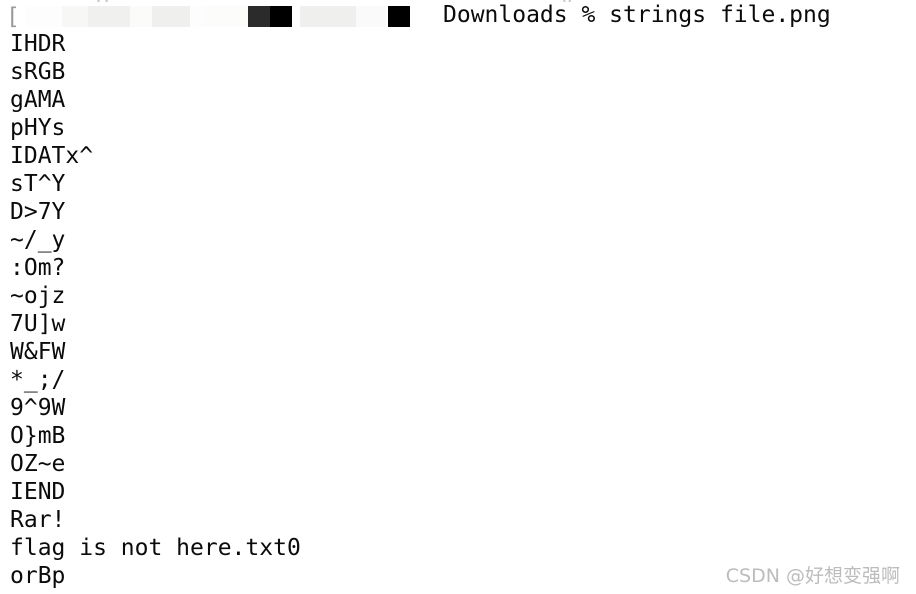 The image size is (916, 594). I want to click on command-text: Downloads % strings file.png, so click(637, 15).